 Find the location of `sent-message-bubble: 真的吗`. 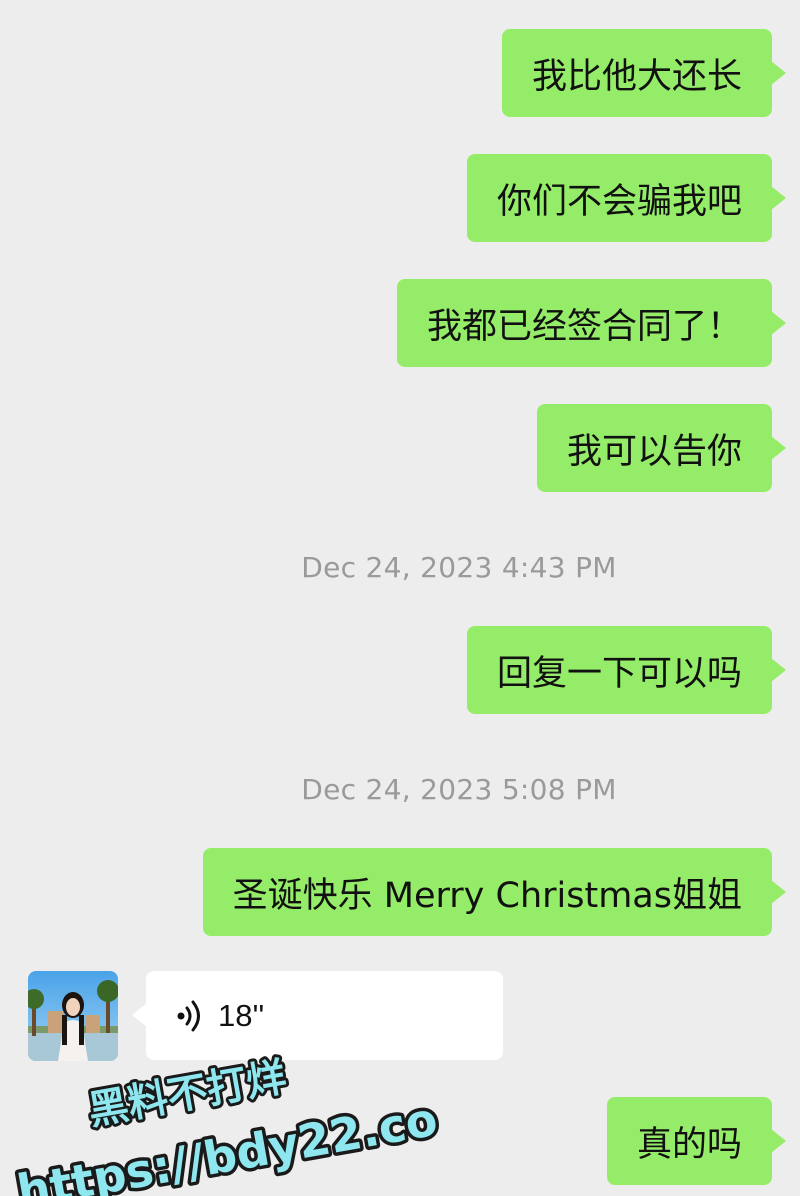

sent-message-bubble: 真的吗 is located at coordinates (696, 1141).